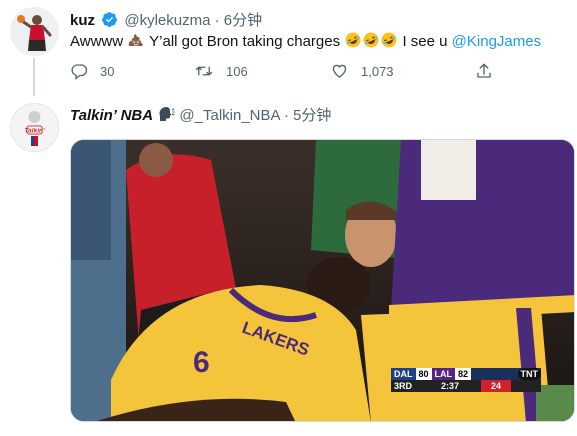 This screenshot has height=436, width=577. What do you see at coordinates (136, 43) in the screenshot?
I see `poop-emoji-icon` at bounding box center [136, 43].